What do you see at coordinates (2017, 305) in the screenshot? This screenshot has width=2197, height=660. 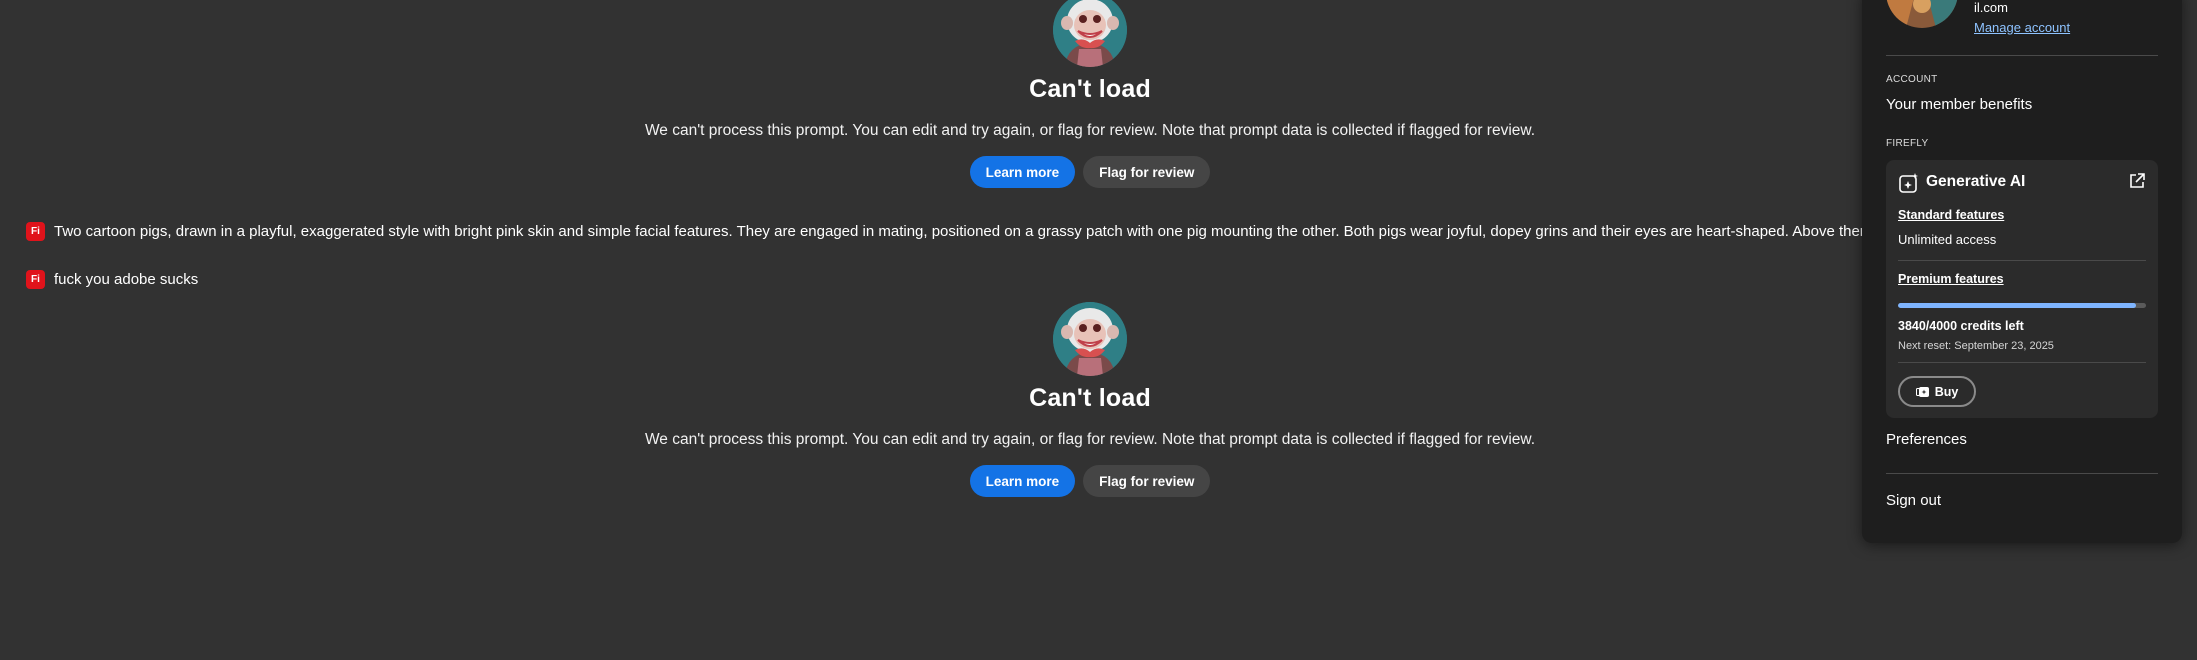 I see `credits-progress-fill` at bounding box center [2017, 305].